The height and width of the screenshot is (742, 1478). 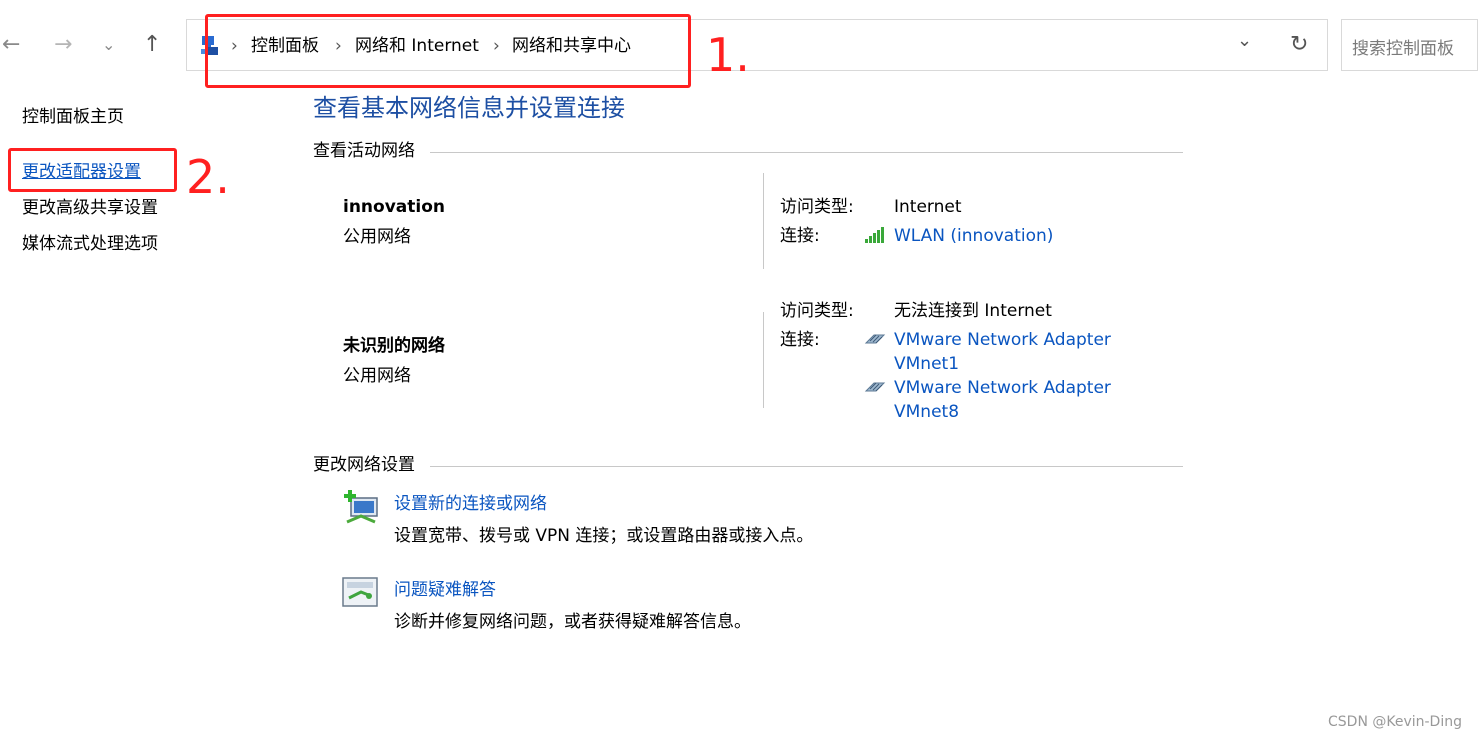 What do you see at coordinates (73, 117) in the screenshot?
I see `sidebar-item-control-panel-home: 控制面板主页` at bounding box center [73, 117].